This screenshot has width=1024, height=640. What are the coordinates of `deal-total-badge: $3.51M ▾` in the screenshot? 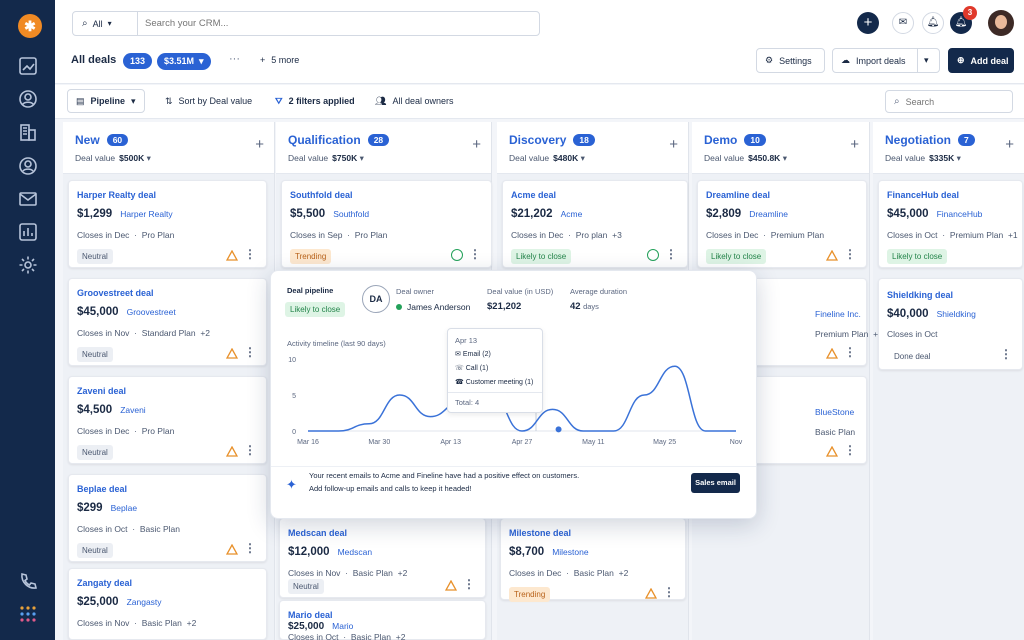 It's located at (184, 61).